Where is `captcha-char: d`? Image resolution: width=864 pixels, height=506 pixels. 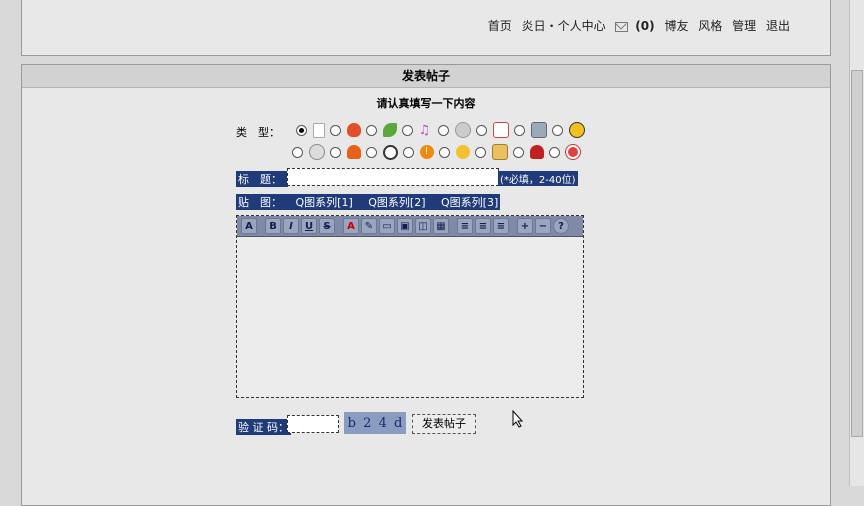 captcha-char: d is located at coordinates (398, 423).